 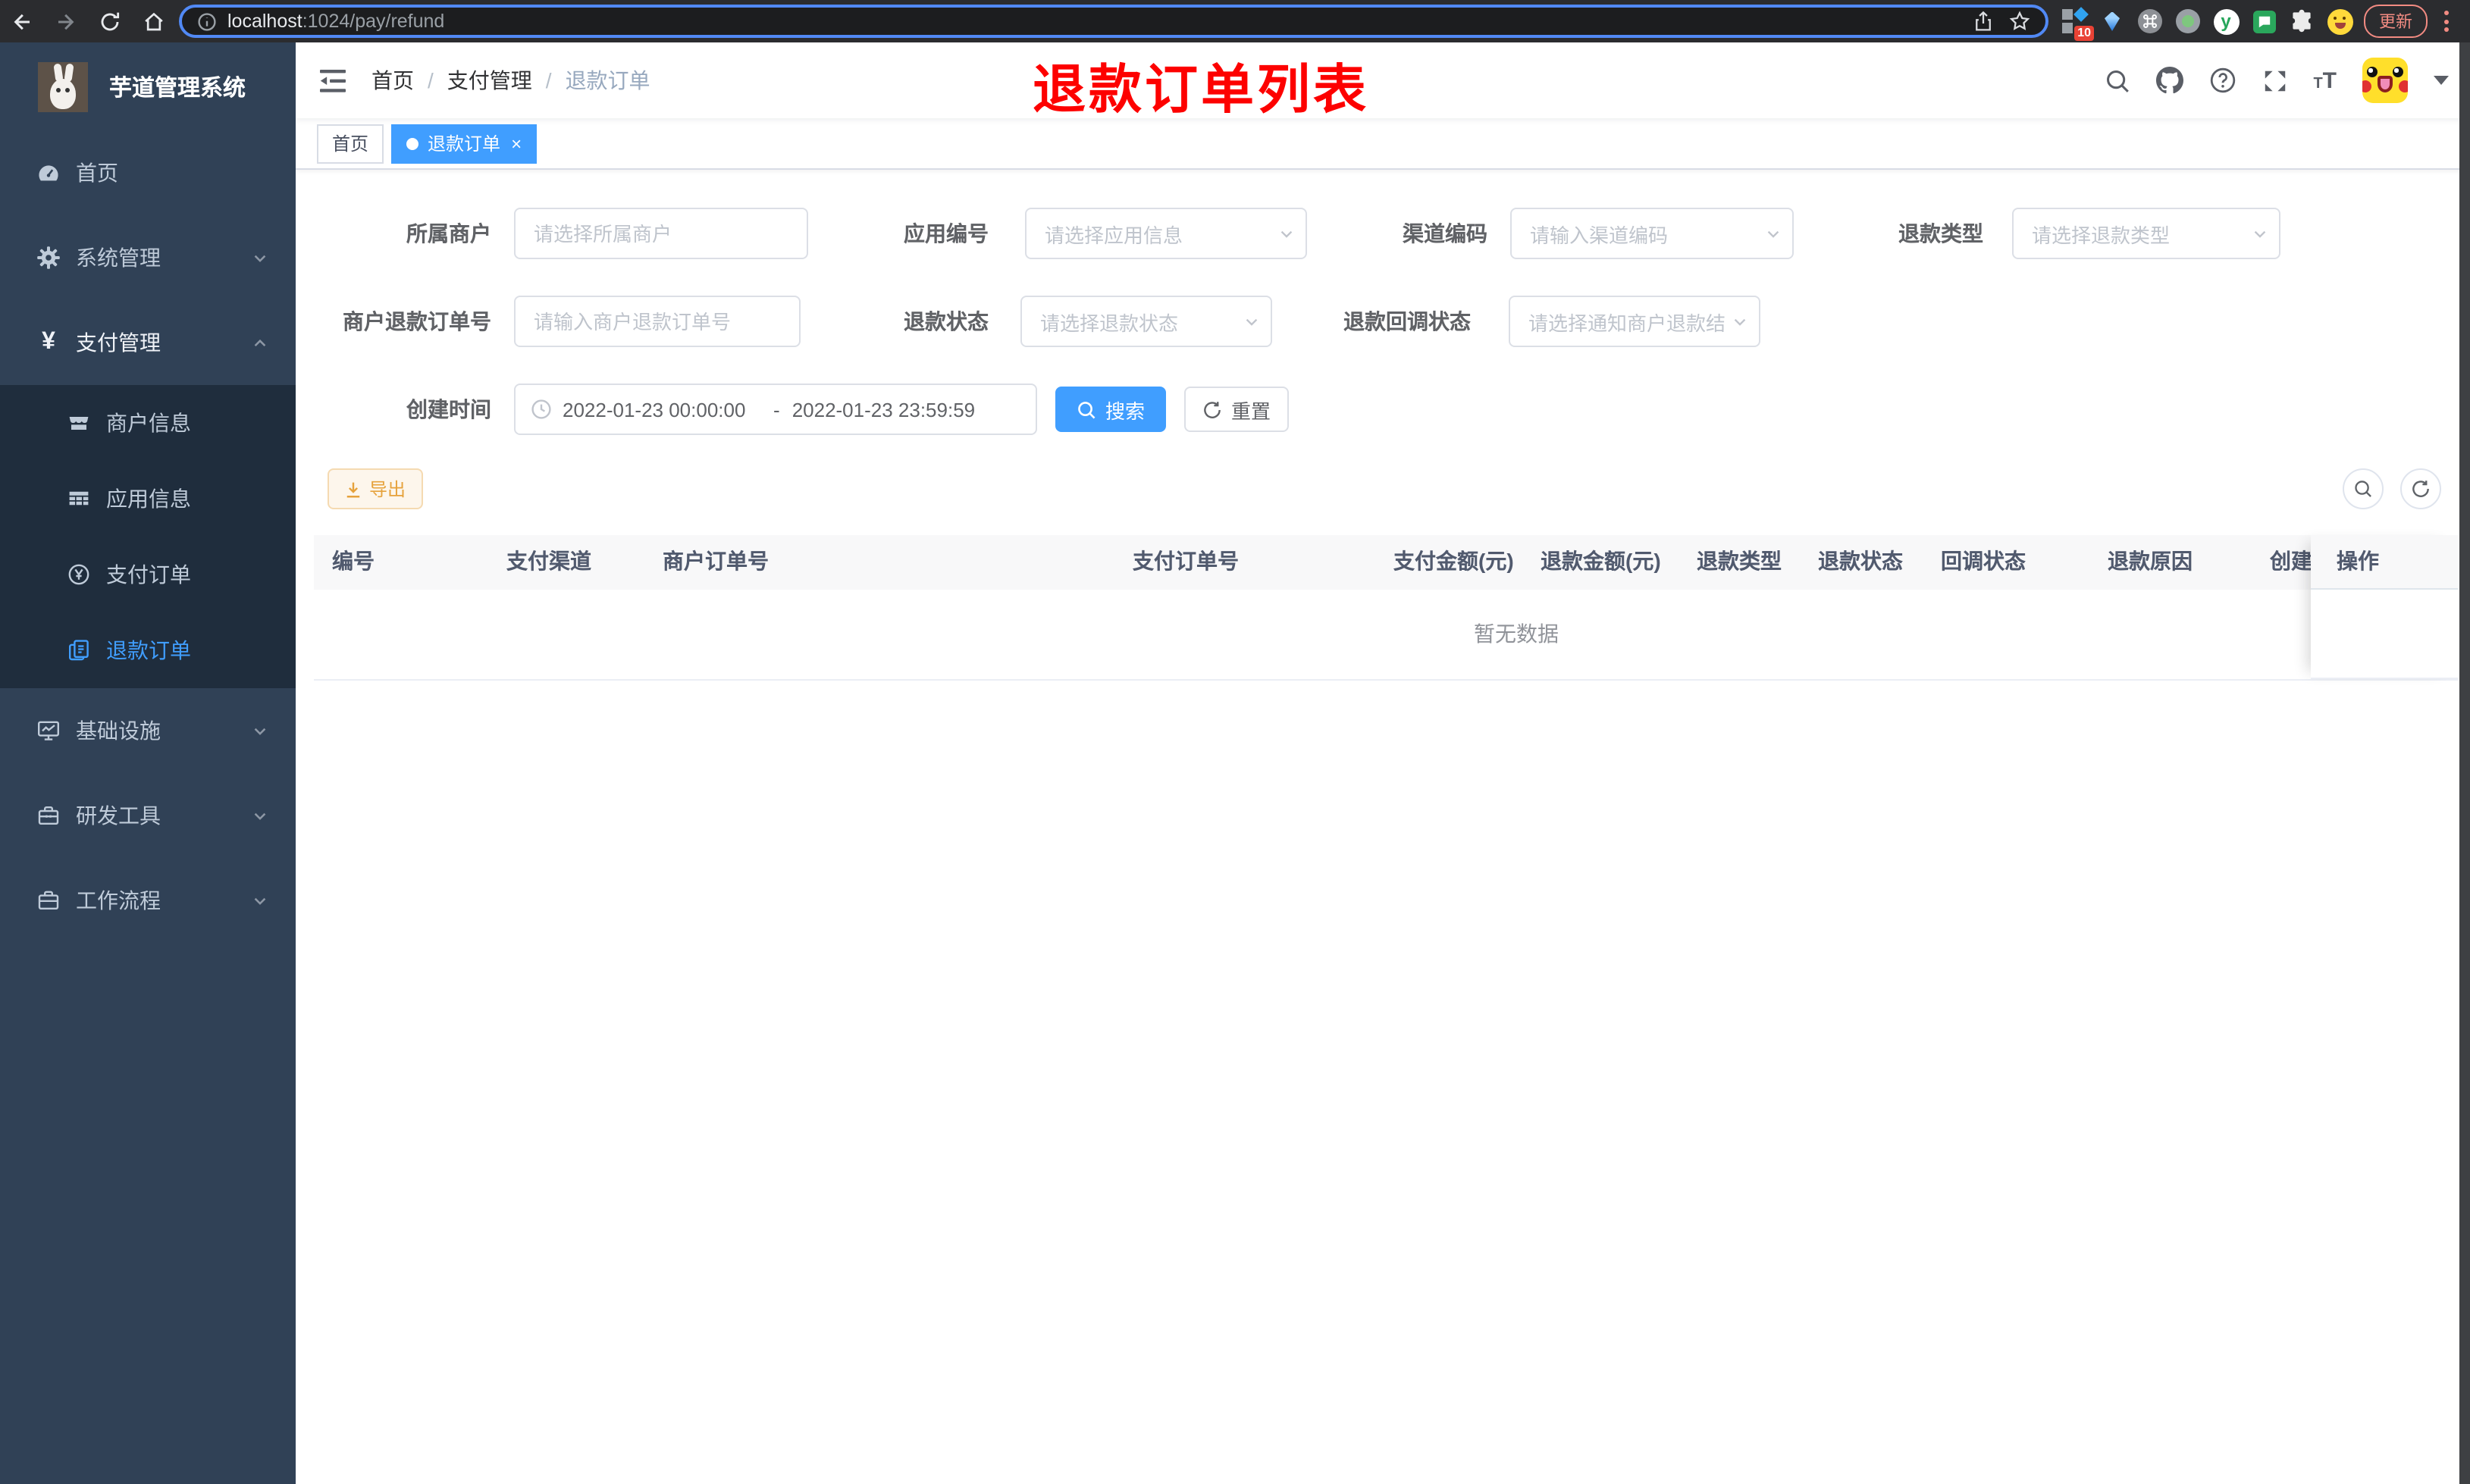 I want to click on sidebar-item-payment: ¥ 支付管理, so click(x=148, y=342).